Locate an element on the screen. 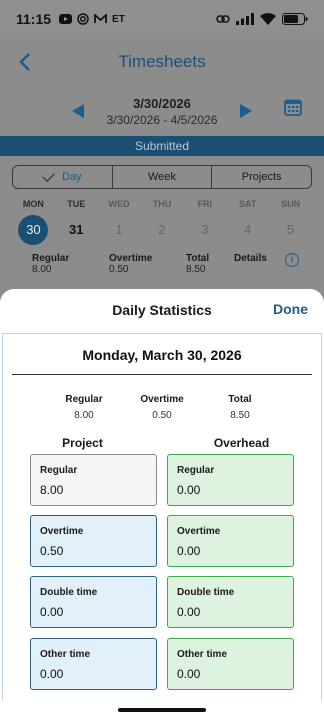 This screenshot has width=324, height=720. project-double-time-card: Double time 0.00 is located at coordinates (93, 602).